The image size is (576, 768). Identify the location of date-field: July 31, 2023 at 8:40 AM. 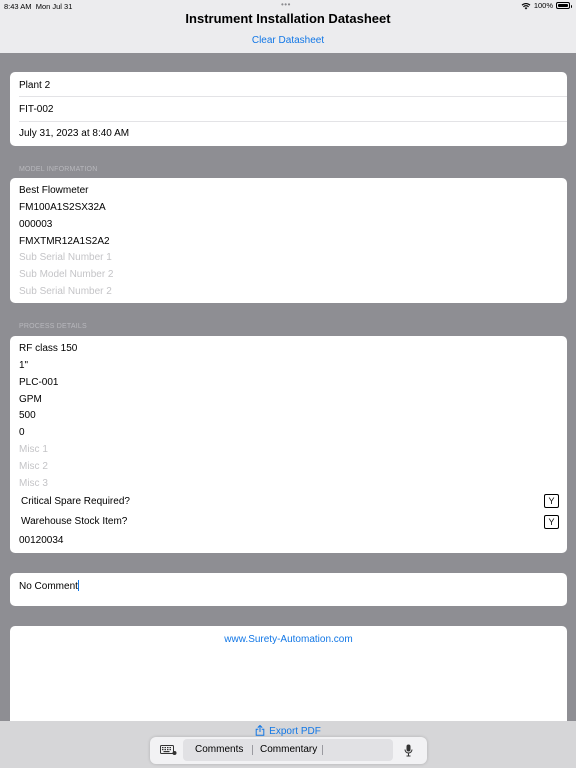
(74, 133).